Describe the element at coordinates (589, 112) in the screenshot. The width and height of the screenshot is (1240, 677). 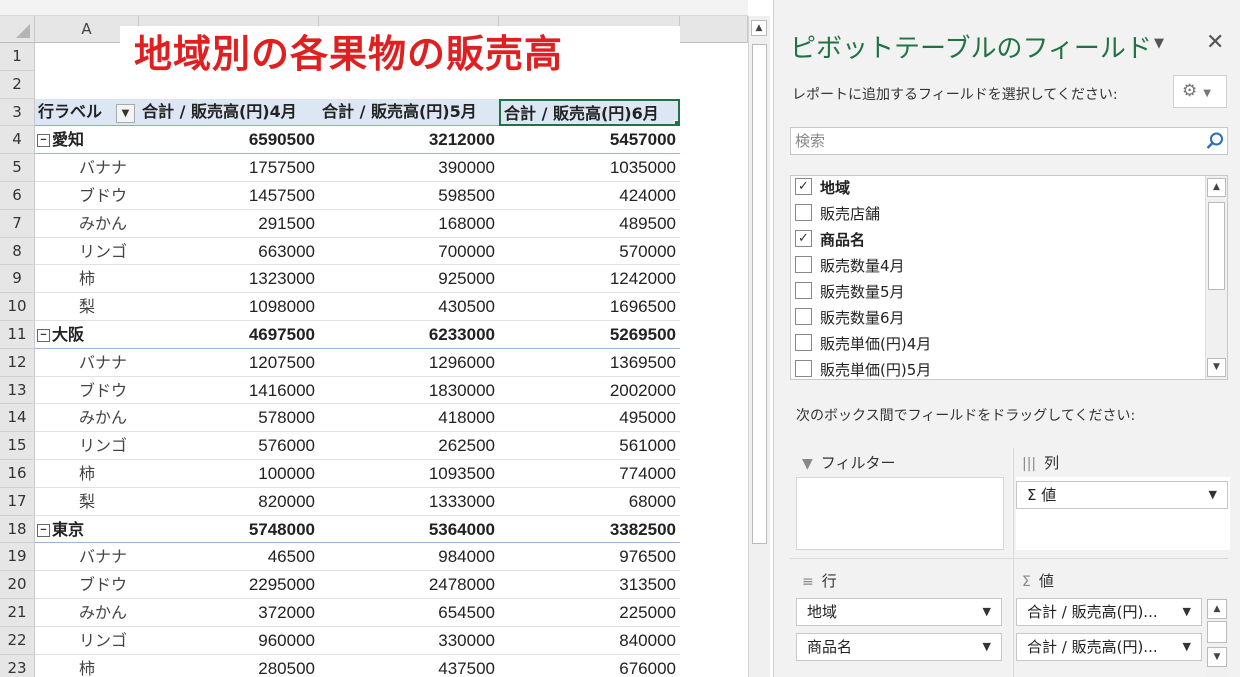
I see `header-sales-june: 合計 / 販売高(円)6月` at that location.